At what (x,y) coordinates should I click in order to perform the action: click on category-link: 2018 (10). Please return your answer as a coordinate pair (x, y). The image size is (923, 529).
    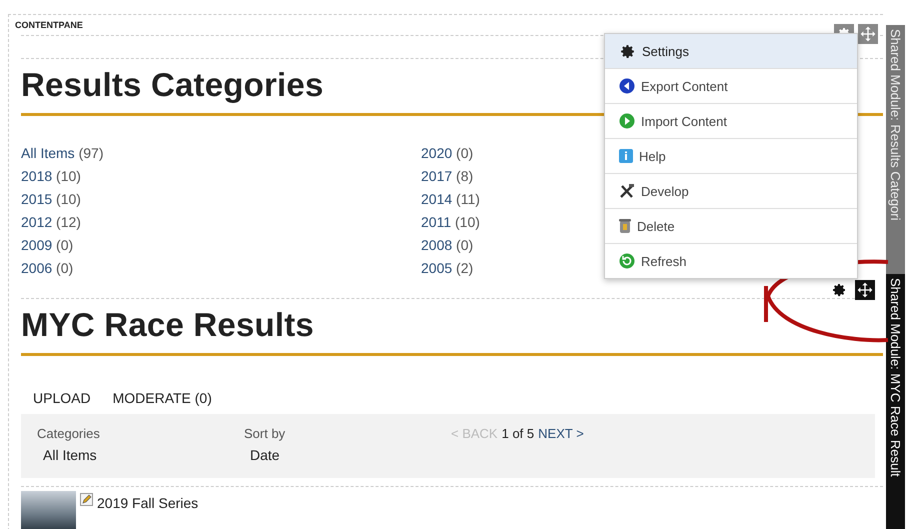
    Looking at the image, I should click on (51, 176).